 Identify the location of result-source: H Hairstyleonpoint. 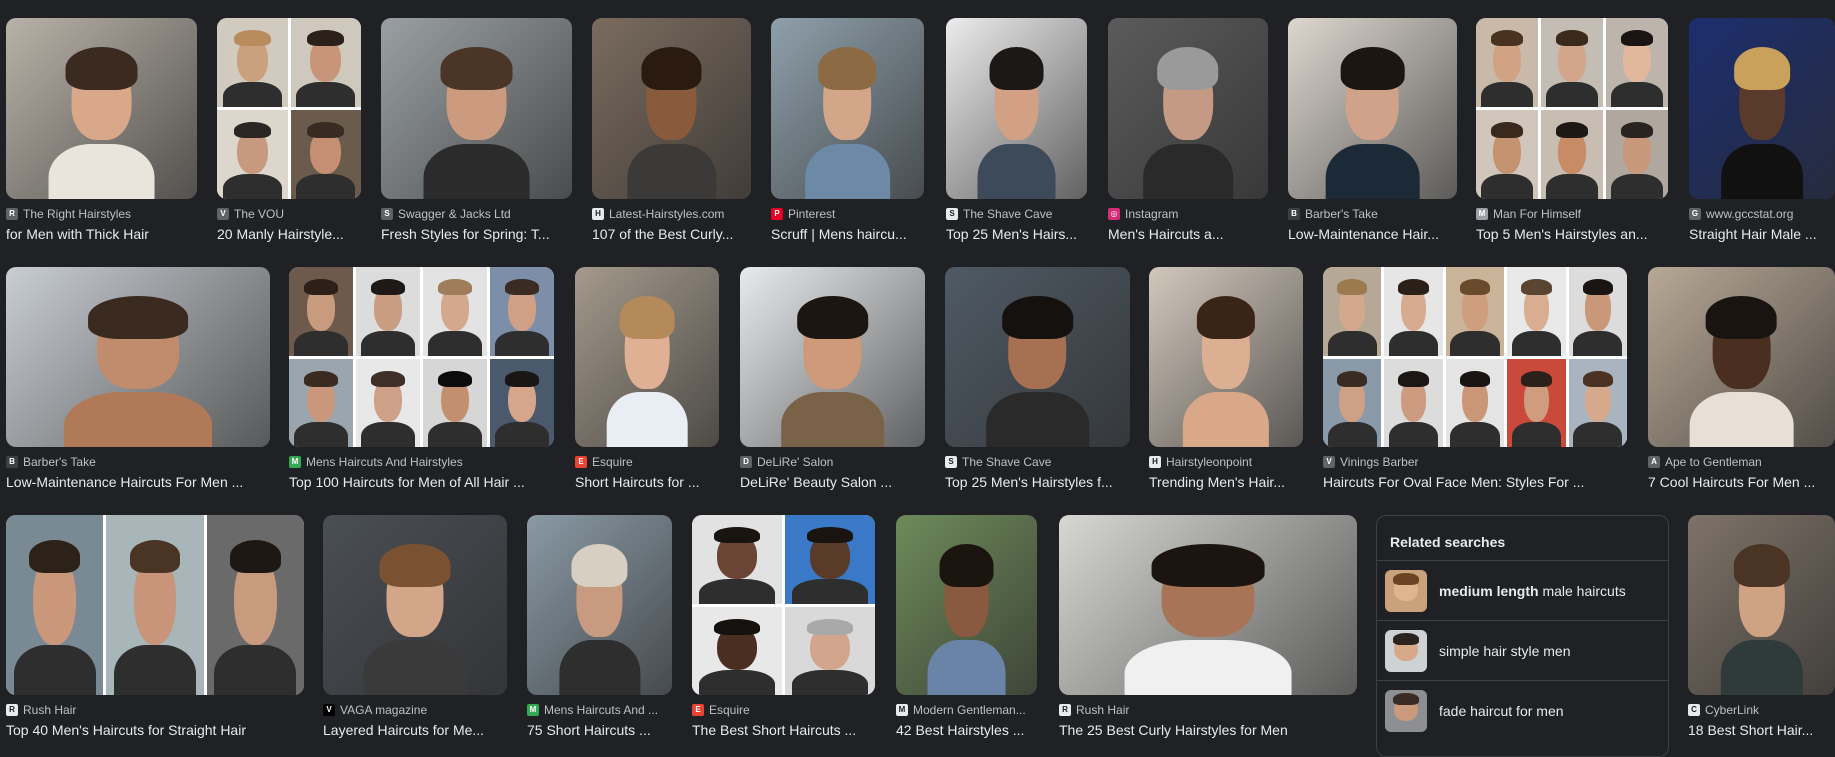
(1226, 462).